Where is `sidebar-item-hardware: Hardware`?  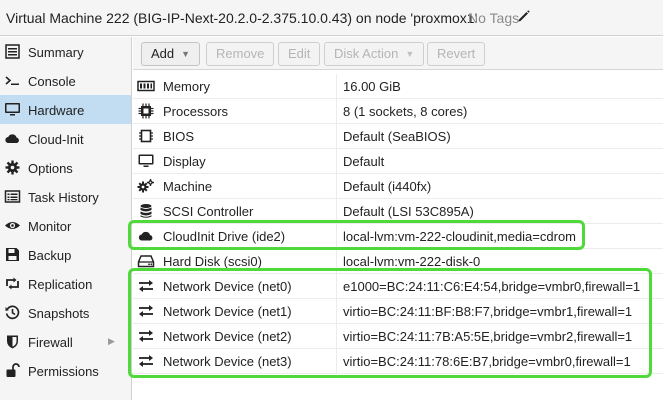
sidebar-item-hardware: Hardware is located at coordinates (65, 109).